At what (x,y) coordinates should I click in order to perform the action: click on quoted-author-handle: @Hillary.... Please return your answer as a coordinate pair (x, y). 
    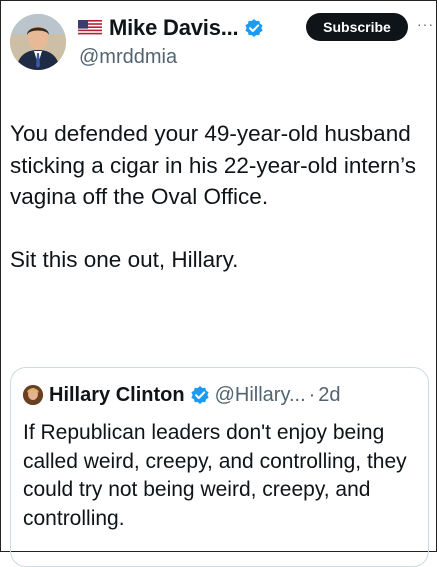
    Looking at the image, I should click on (260, 395).